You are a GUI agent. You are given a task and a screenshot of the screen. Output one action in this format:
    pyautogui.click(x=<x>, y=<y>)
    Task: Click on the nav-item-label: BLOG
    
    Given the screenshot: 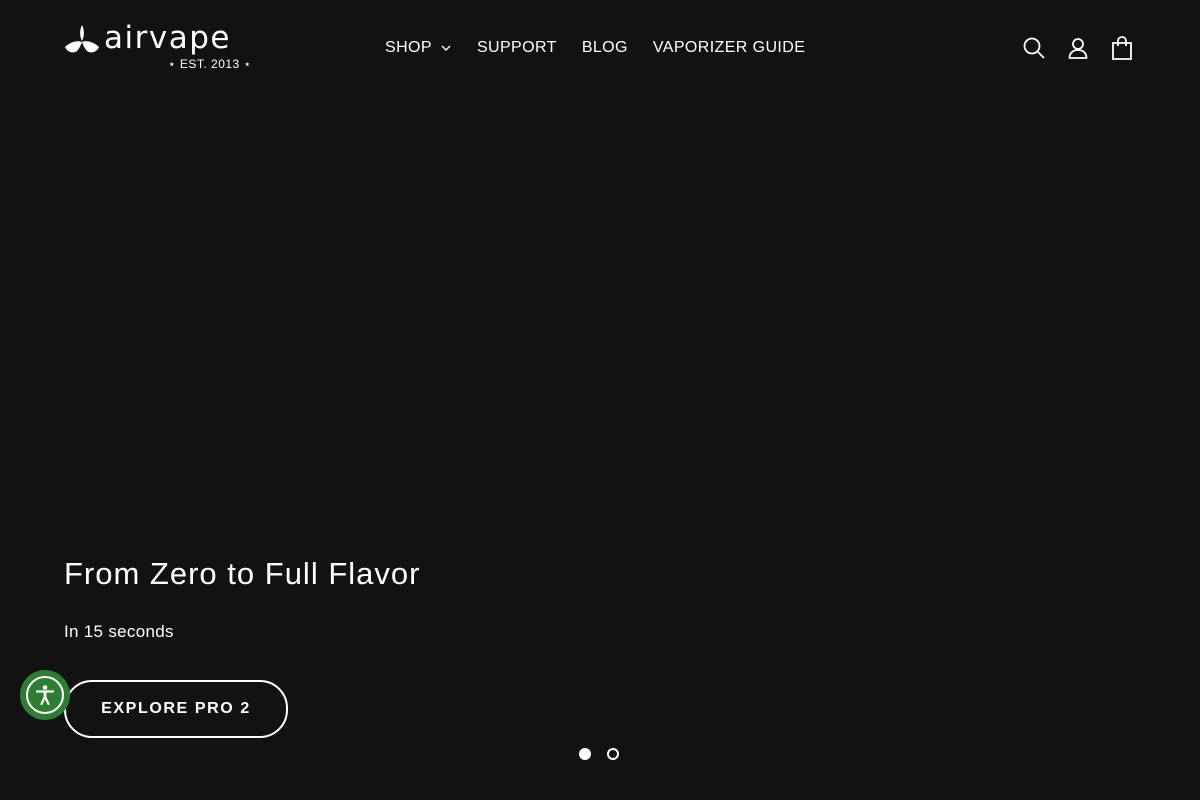 What is the action you would take?
    pyautogui.click(x=604, y=47)
    